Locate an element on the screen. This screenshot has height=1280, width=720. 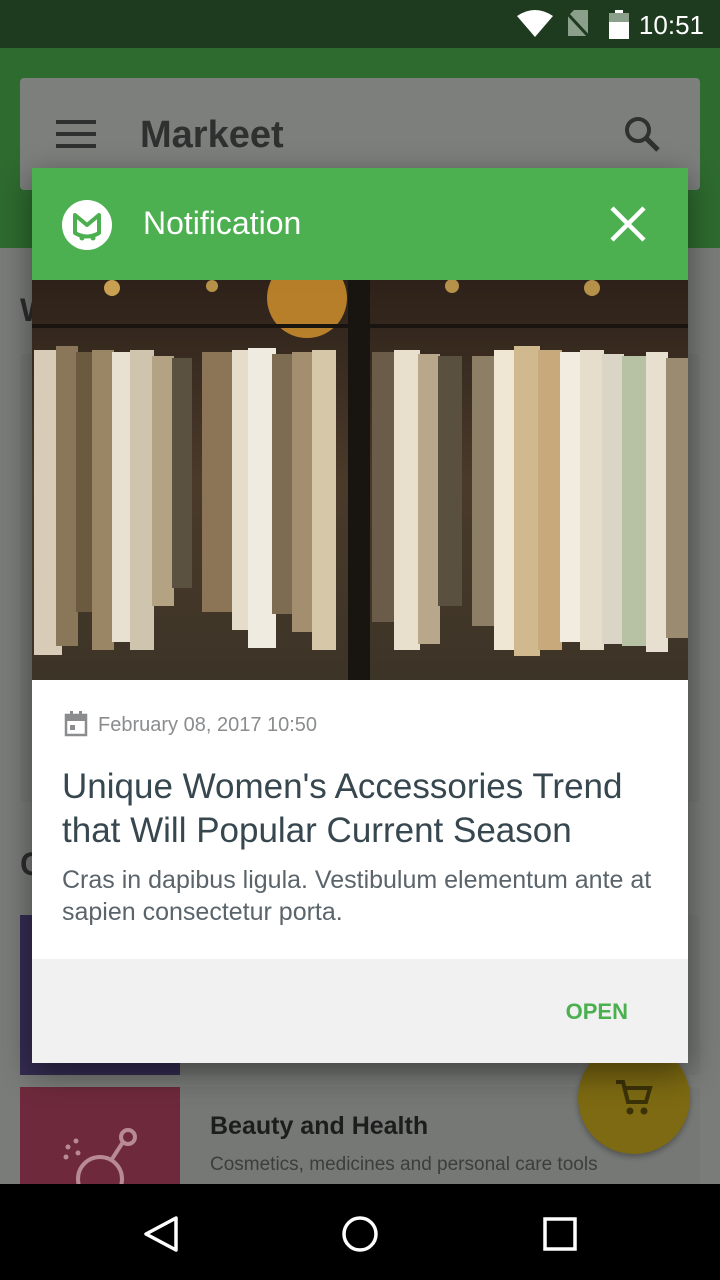
status-bar: 10:51 is located at coordinates (360, 24).